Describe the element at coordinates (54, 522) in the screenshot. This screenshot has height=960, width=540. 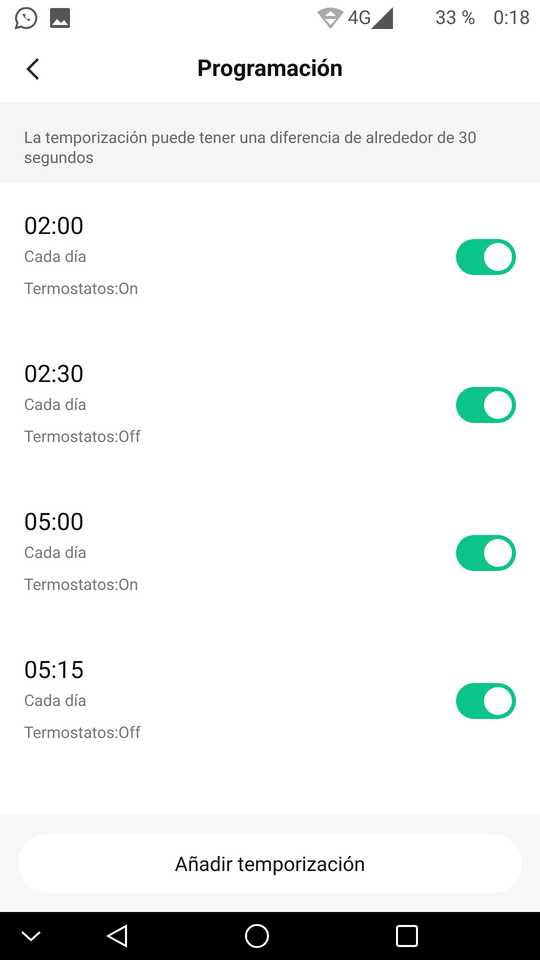
I see `schedule-time: 05:00` at that location.